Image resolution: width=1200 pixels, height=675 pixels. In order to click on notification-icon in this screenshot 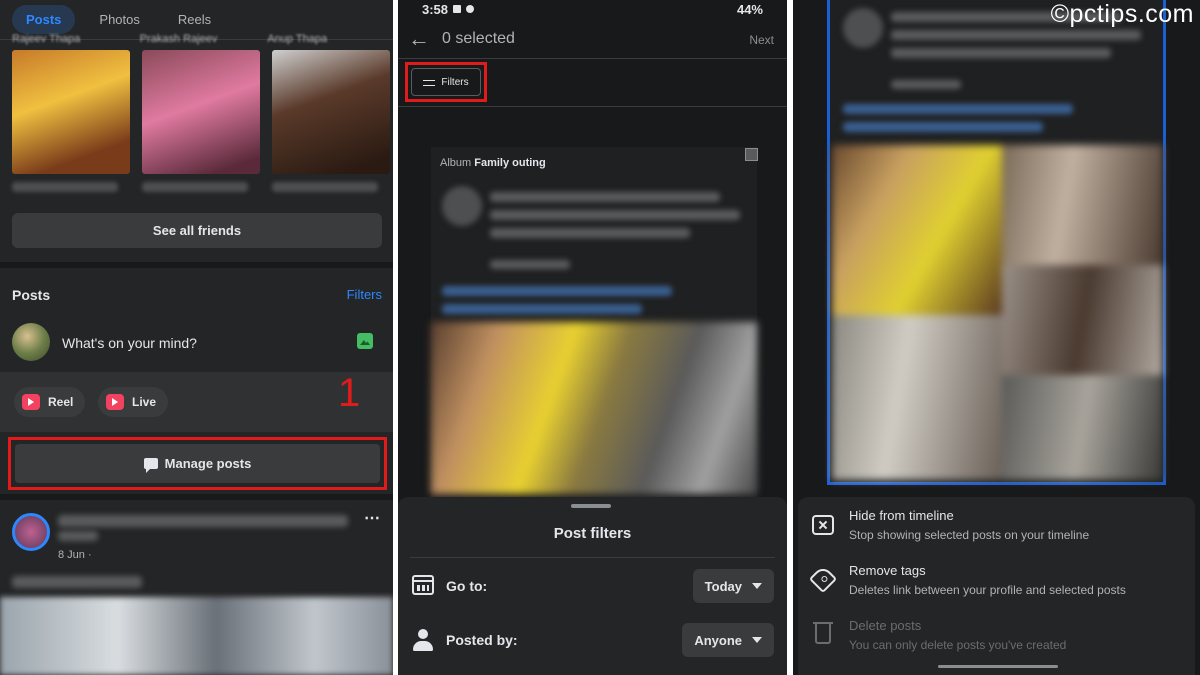, I will do `click(457, 9)`.